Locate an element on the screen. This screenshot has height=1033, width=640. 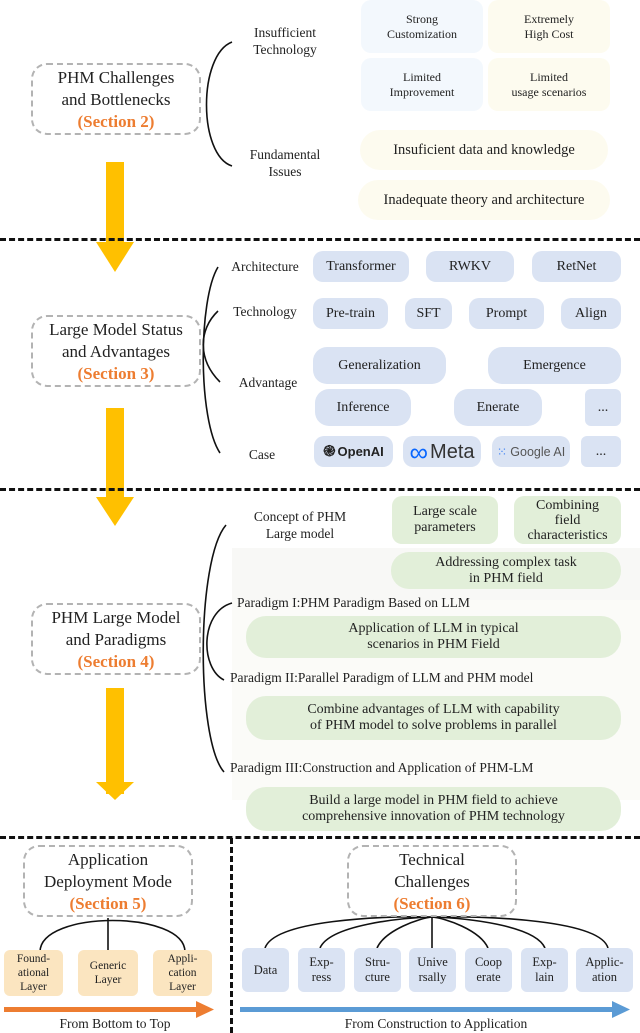
item-text: Inadequate theory and architecture is located at coordinates (484, 200).